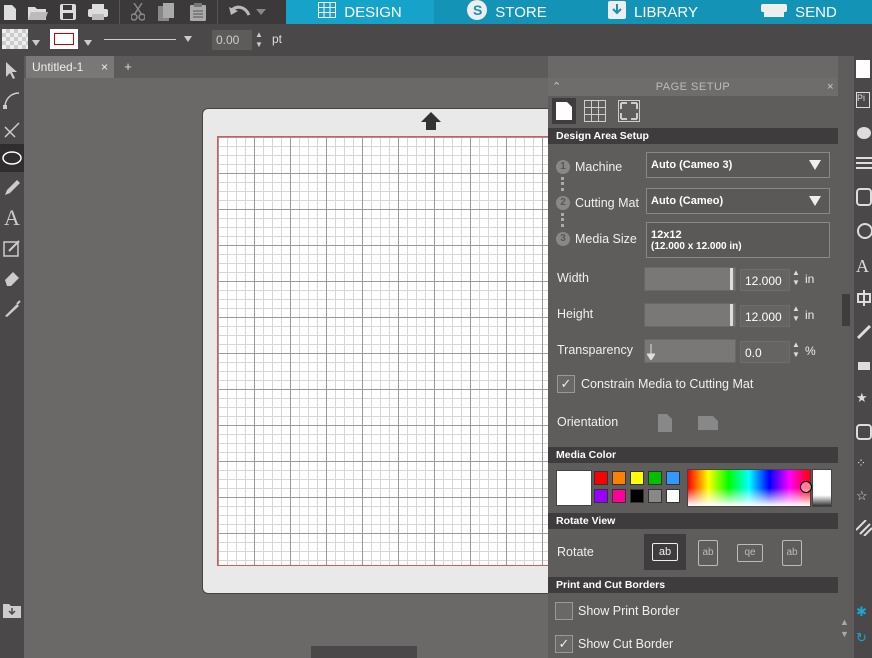  Describe the element at coordinates (637, 478) in the screenshot. I see `swatch-yellow` at that location.